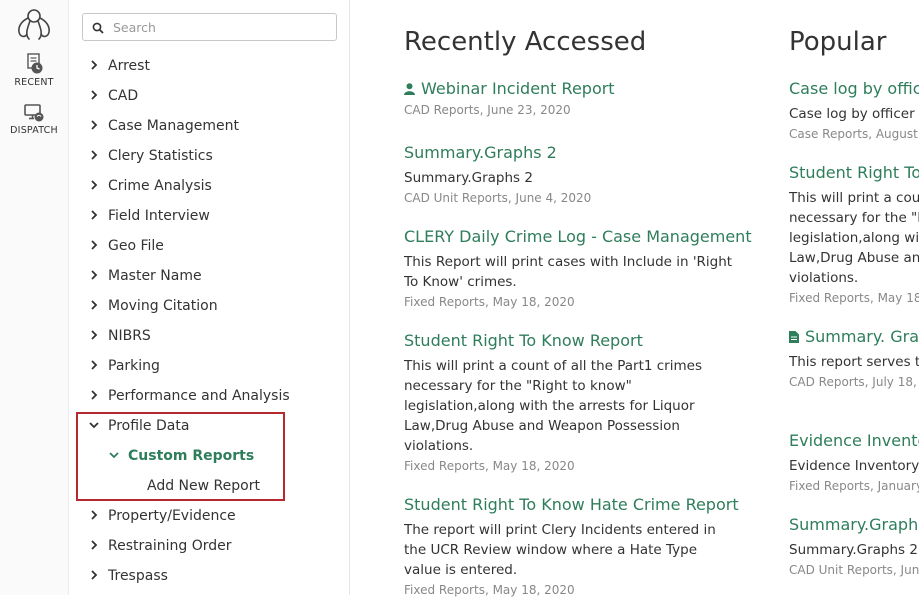 The image size is (919, 598). I want to click on tree-item-label: Master Name, so click(155, 276).